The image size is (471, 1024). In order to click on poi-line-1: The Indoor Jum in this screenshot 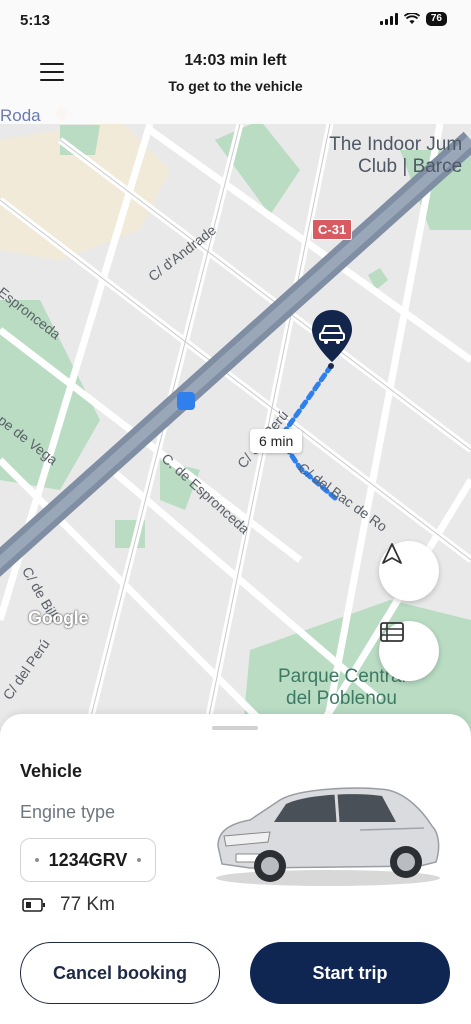, I will do `click(396, 144)`.